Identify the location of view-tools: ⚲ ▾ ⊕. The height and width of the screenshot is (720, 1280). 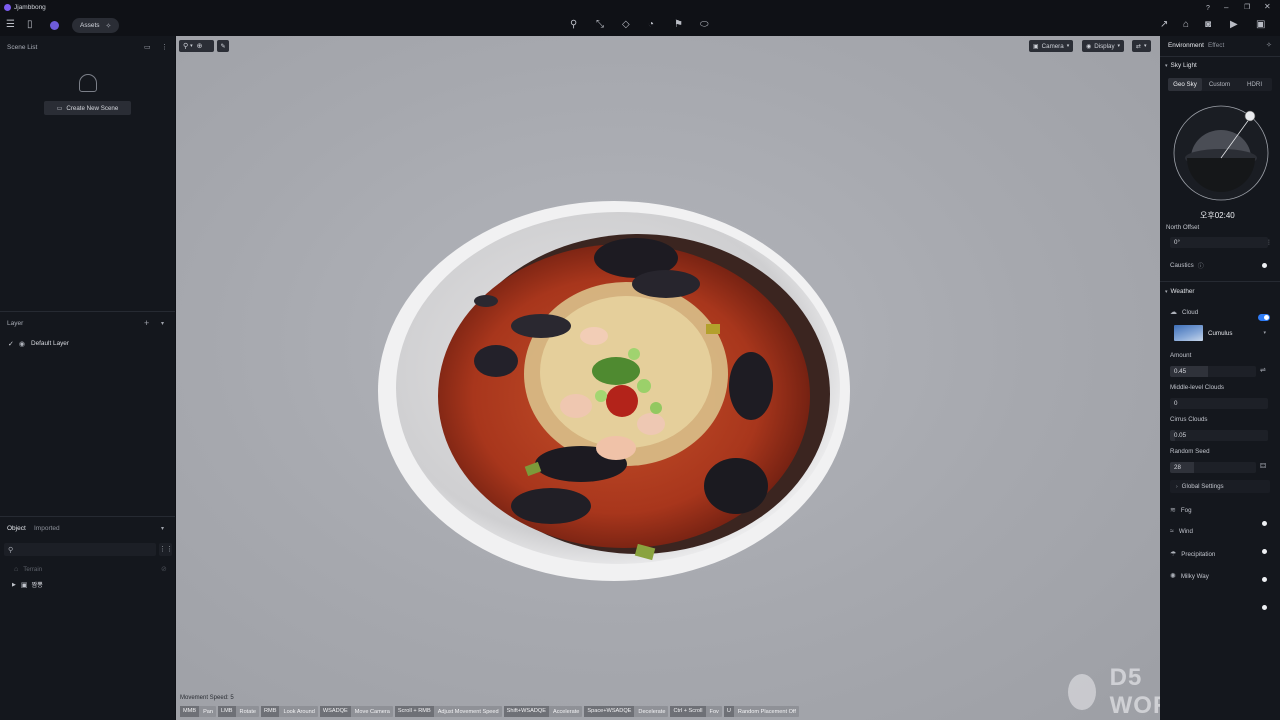
(196, 46).